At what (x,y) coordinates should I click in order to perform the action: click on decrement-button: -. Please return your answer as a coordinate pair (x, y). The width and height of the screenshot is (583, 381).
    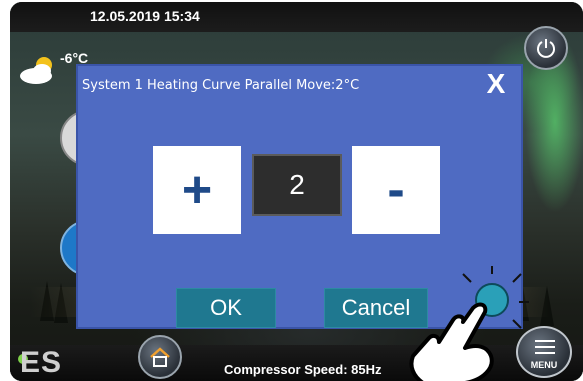
    Looking at the image, I should click on (396, 190).